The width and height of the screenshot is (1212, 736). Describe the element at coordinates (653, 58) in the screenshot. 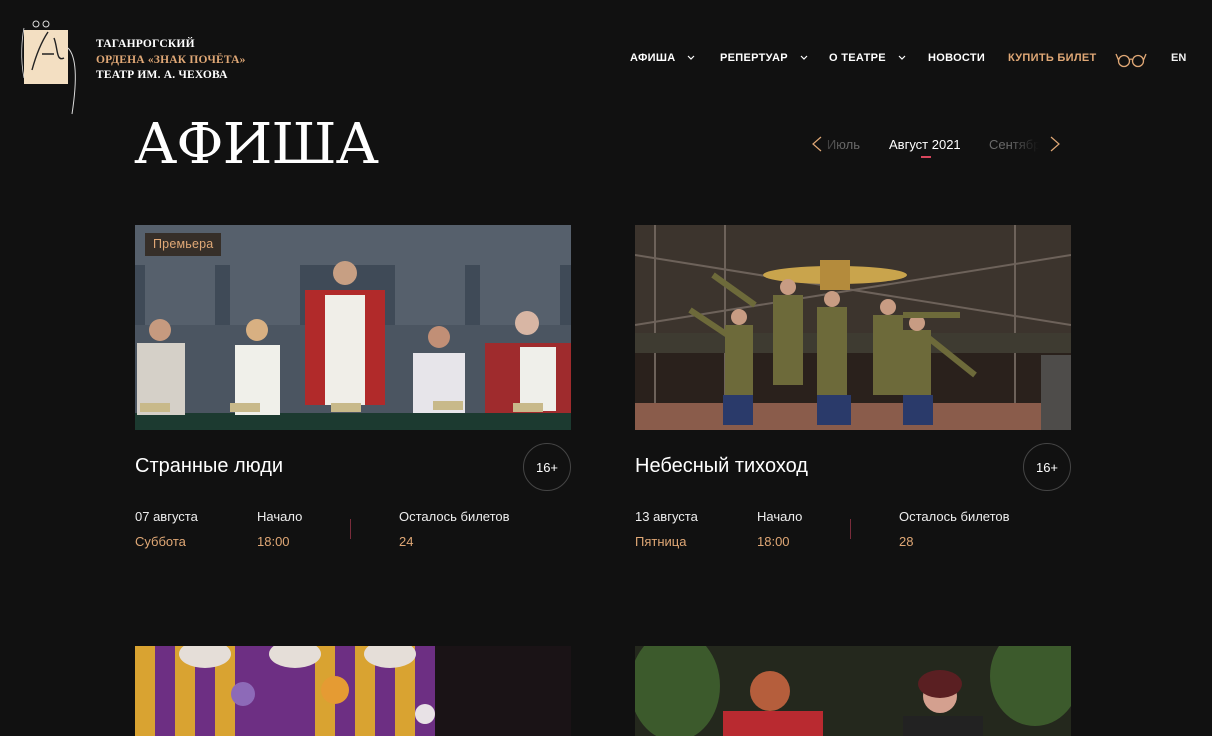

I see `nav-item-label: АФИША` at that location.